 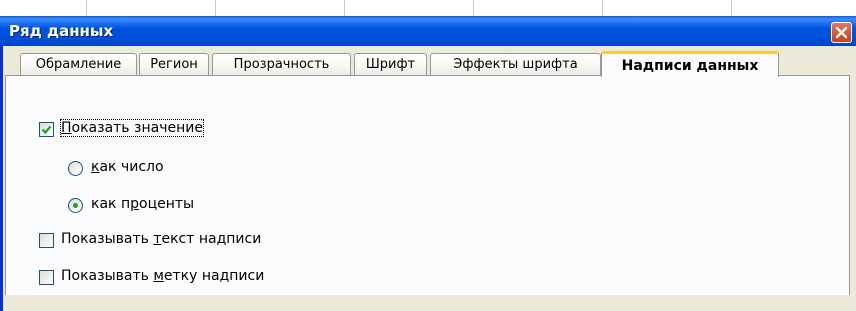 I want to click on close-button, so click(x=841, y=32).